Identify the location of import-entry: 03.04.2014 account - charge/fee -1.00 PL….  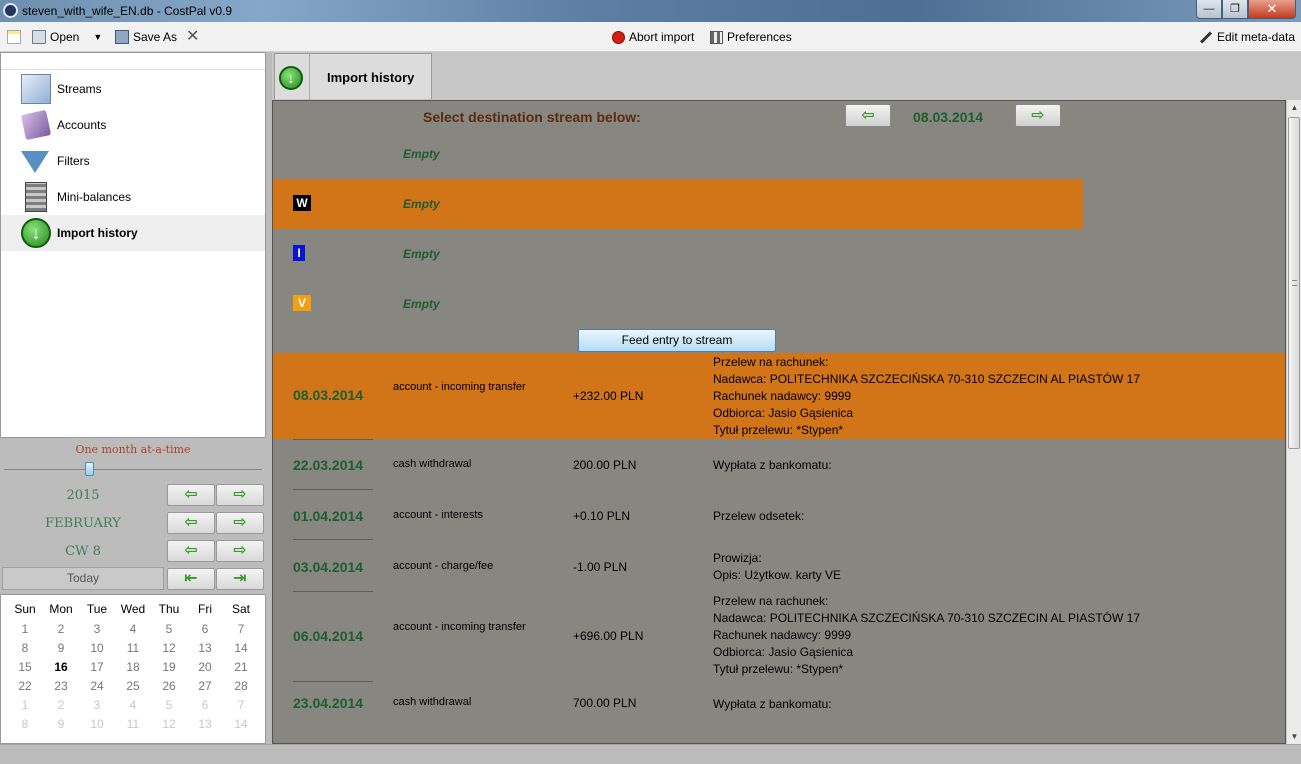
(779, 566).